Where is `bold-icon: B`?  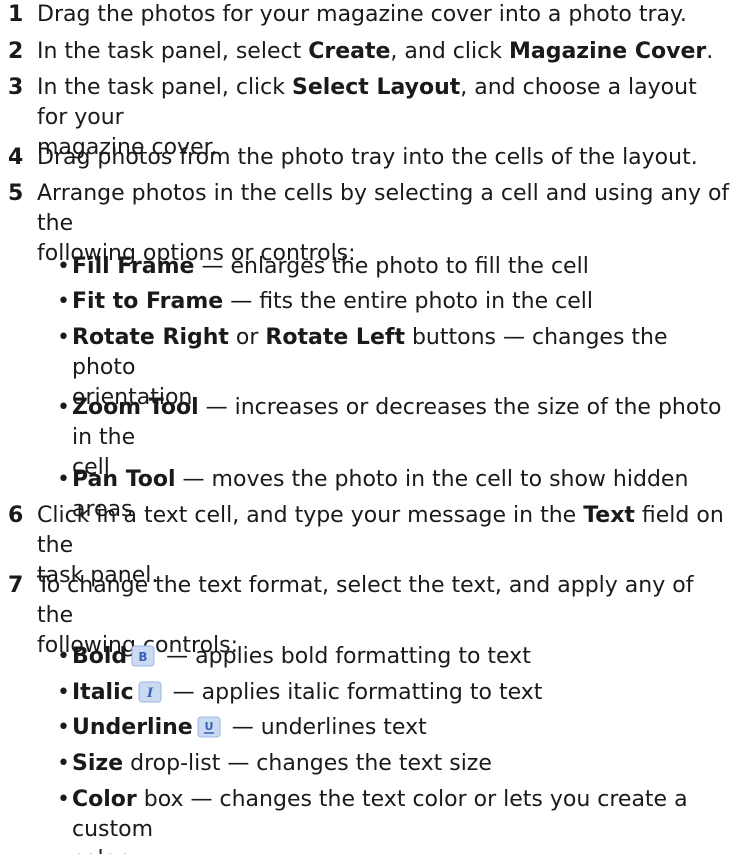
bold-icon: B is located at coordinates (143, 656).